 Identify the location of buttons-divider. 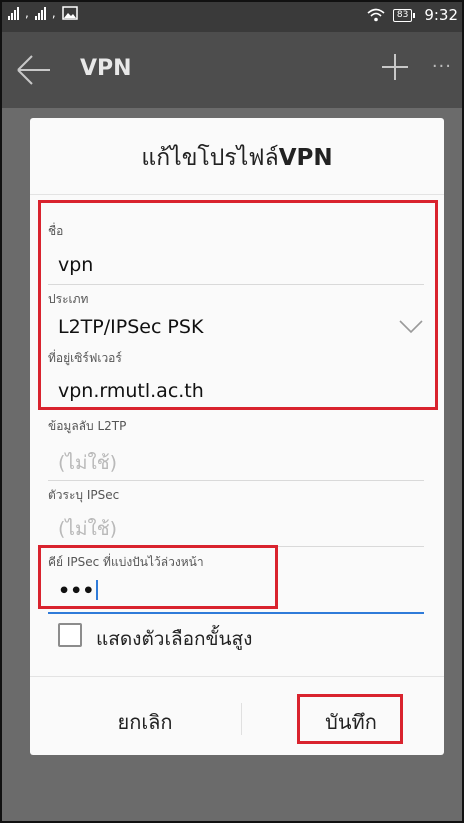
(237, 676).